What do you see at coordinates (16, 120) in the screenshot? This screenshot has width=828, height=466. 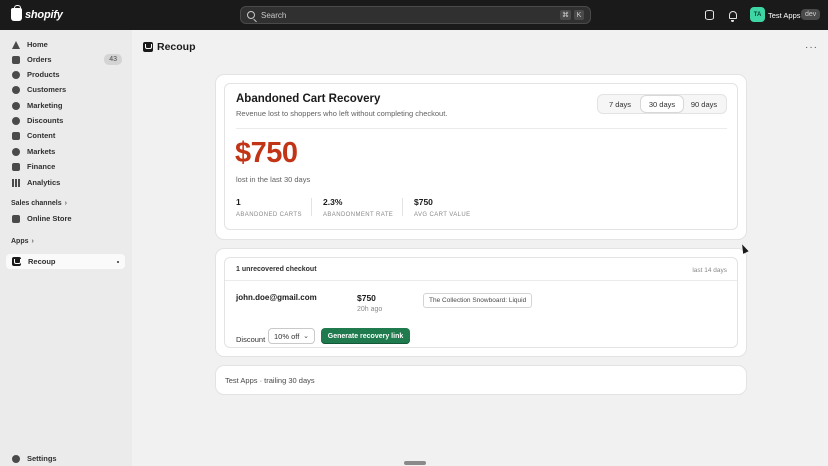 I see `discount-icon` at bounding box center [16, 120].